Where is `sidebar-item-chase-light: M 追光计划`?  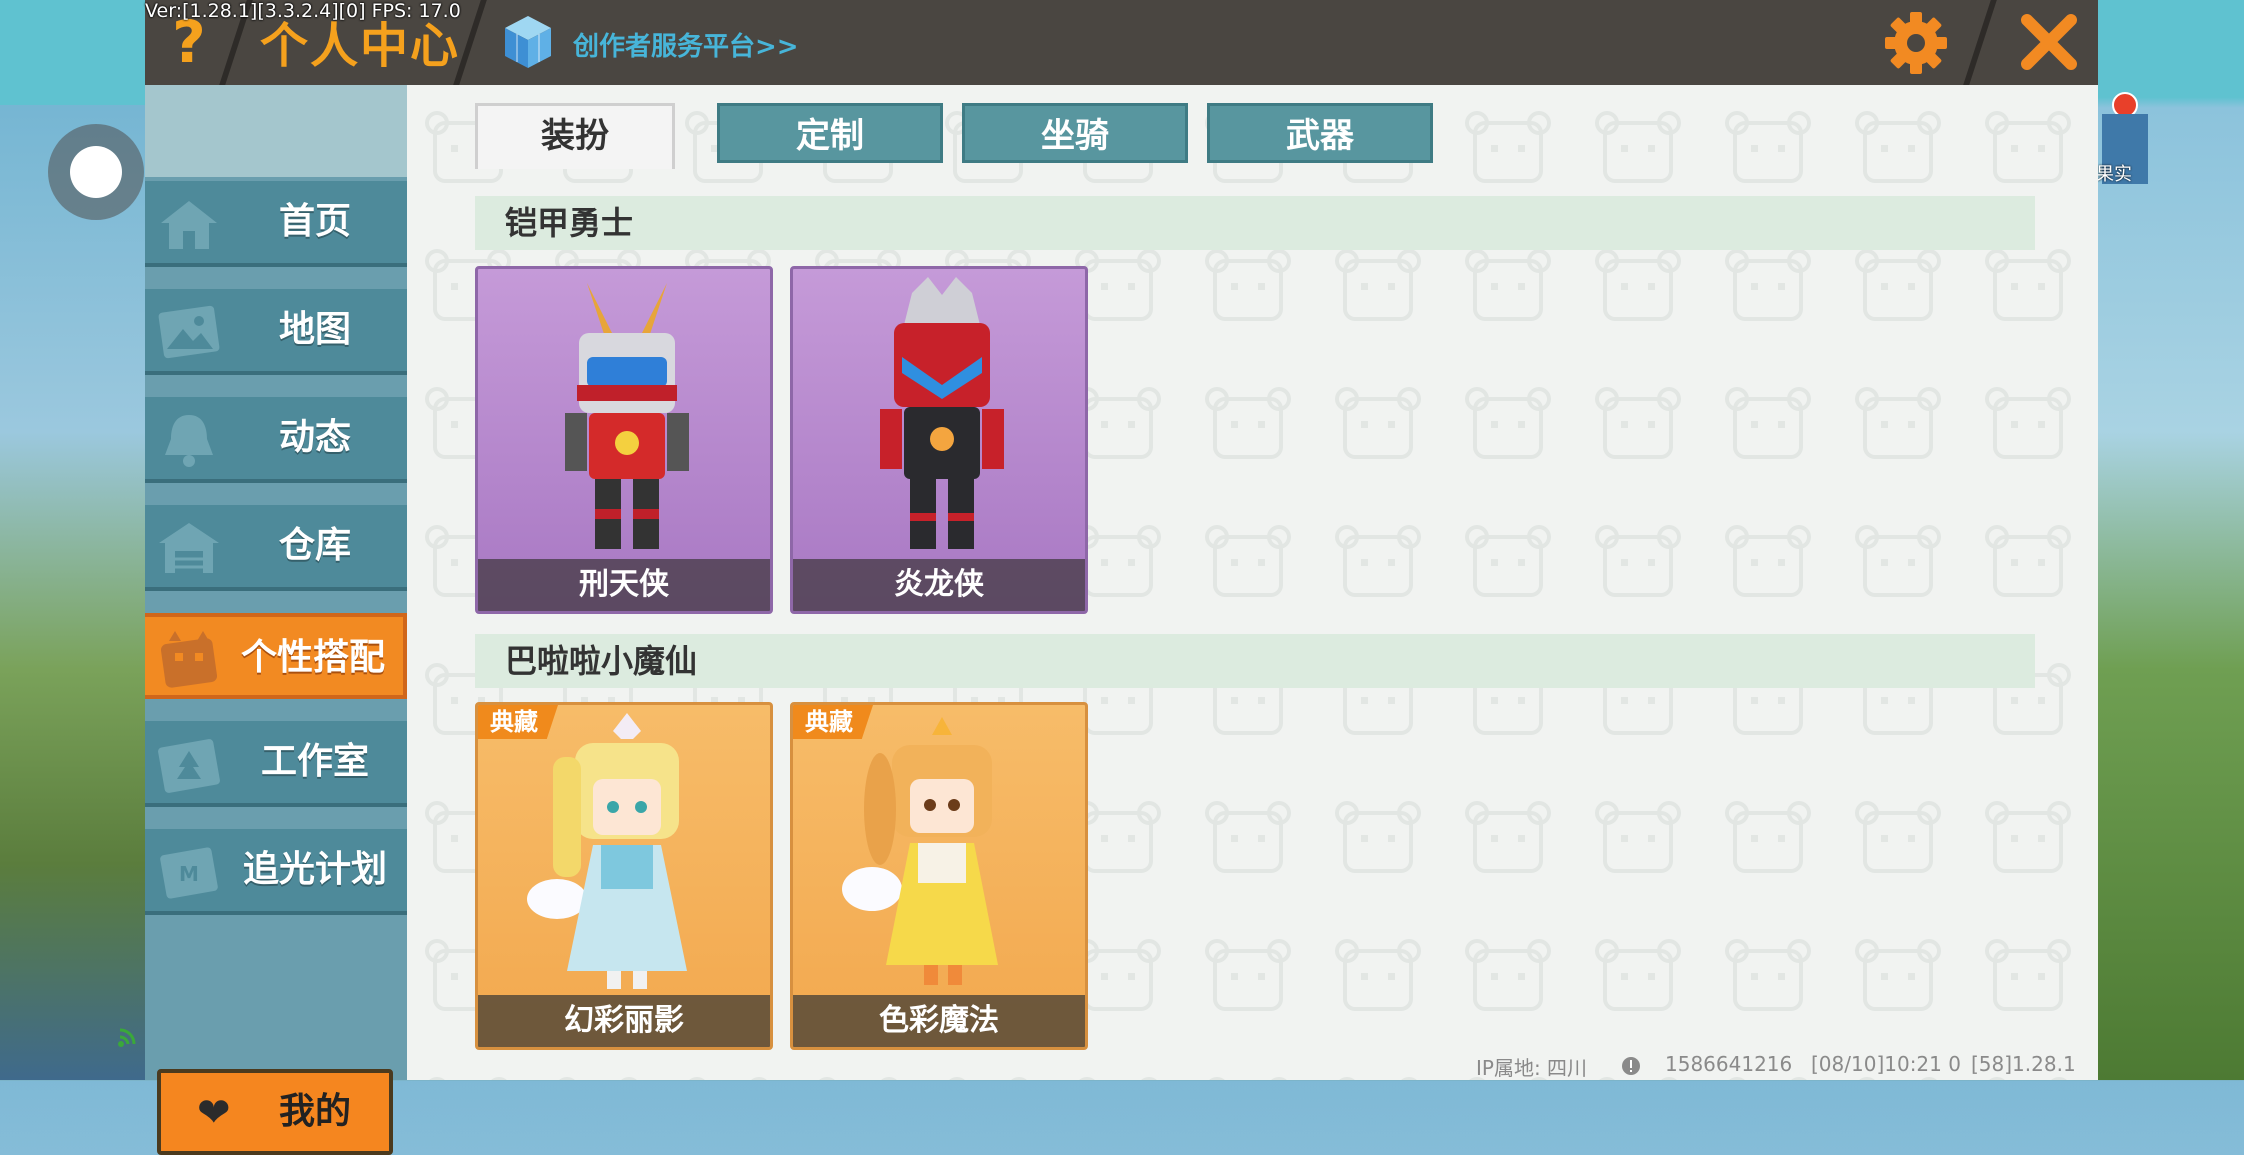 sidebar-item-chase-light: M 追光计划 is located at coordinates (276, 872).